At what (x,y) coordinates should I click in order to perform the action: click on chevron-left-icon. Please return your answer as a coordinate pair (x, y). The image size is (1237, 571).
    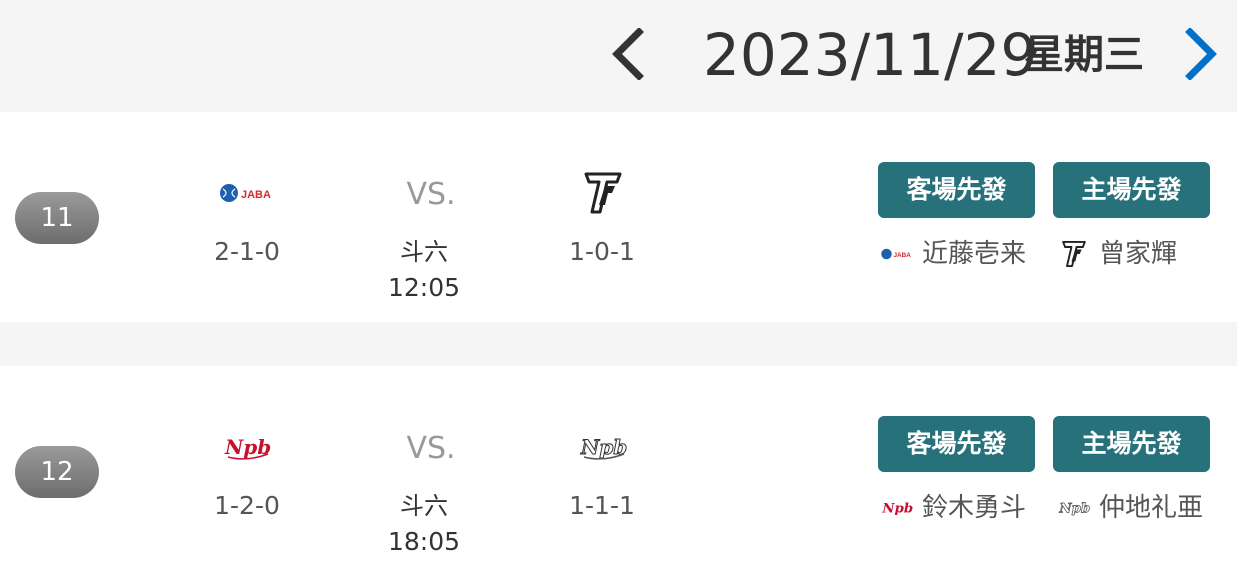
    Looking at the image, I should click on (627, 54).